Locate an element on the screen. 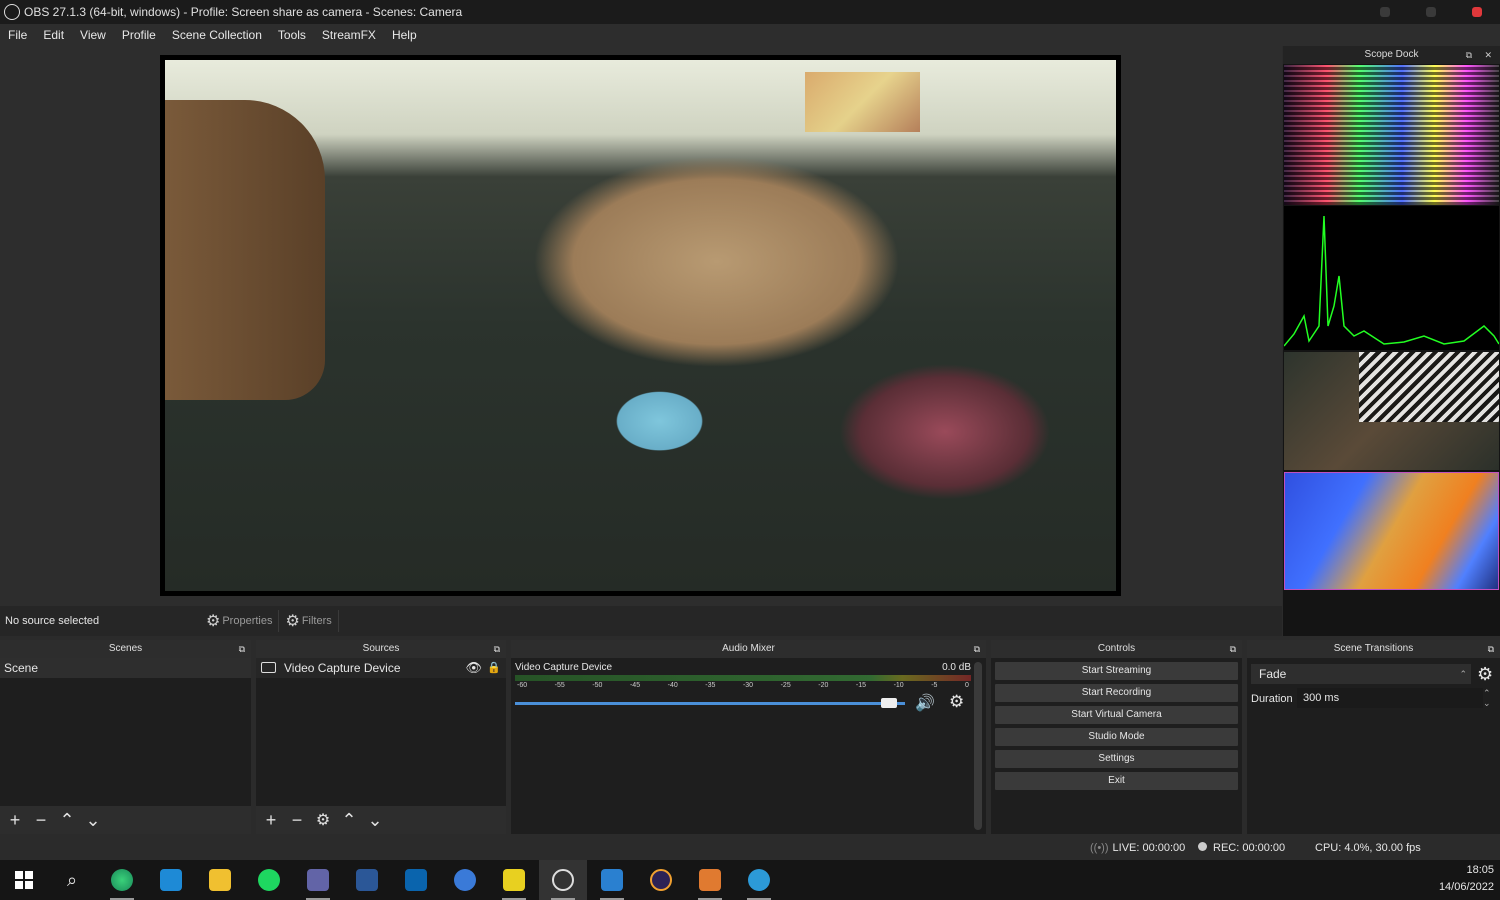 This screenshot has width=1500, height=900. mixer-header: Audio Mixer ⧉ is located at coordinates (748, 649).